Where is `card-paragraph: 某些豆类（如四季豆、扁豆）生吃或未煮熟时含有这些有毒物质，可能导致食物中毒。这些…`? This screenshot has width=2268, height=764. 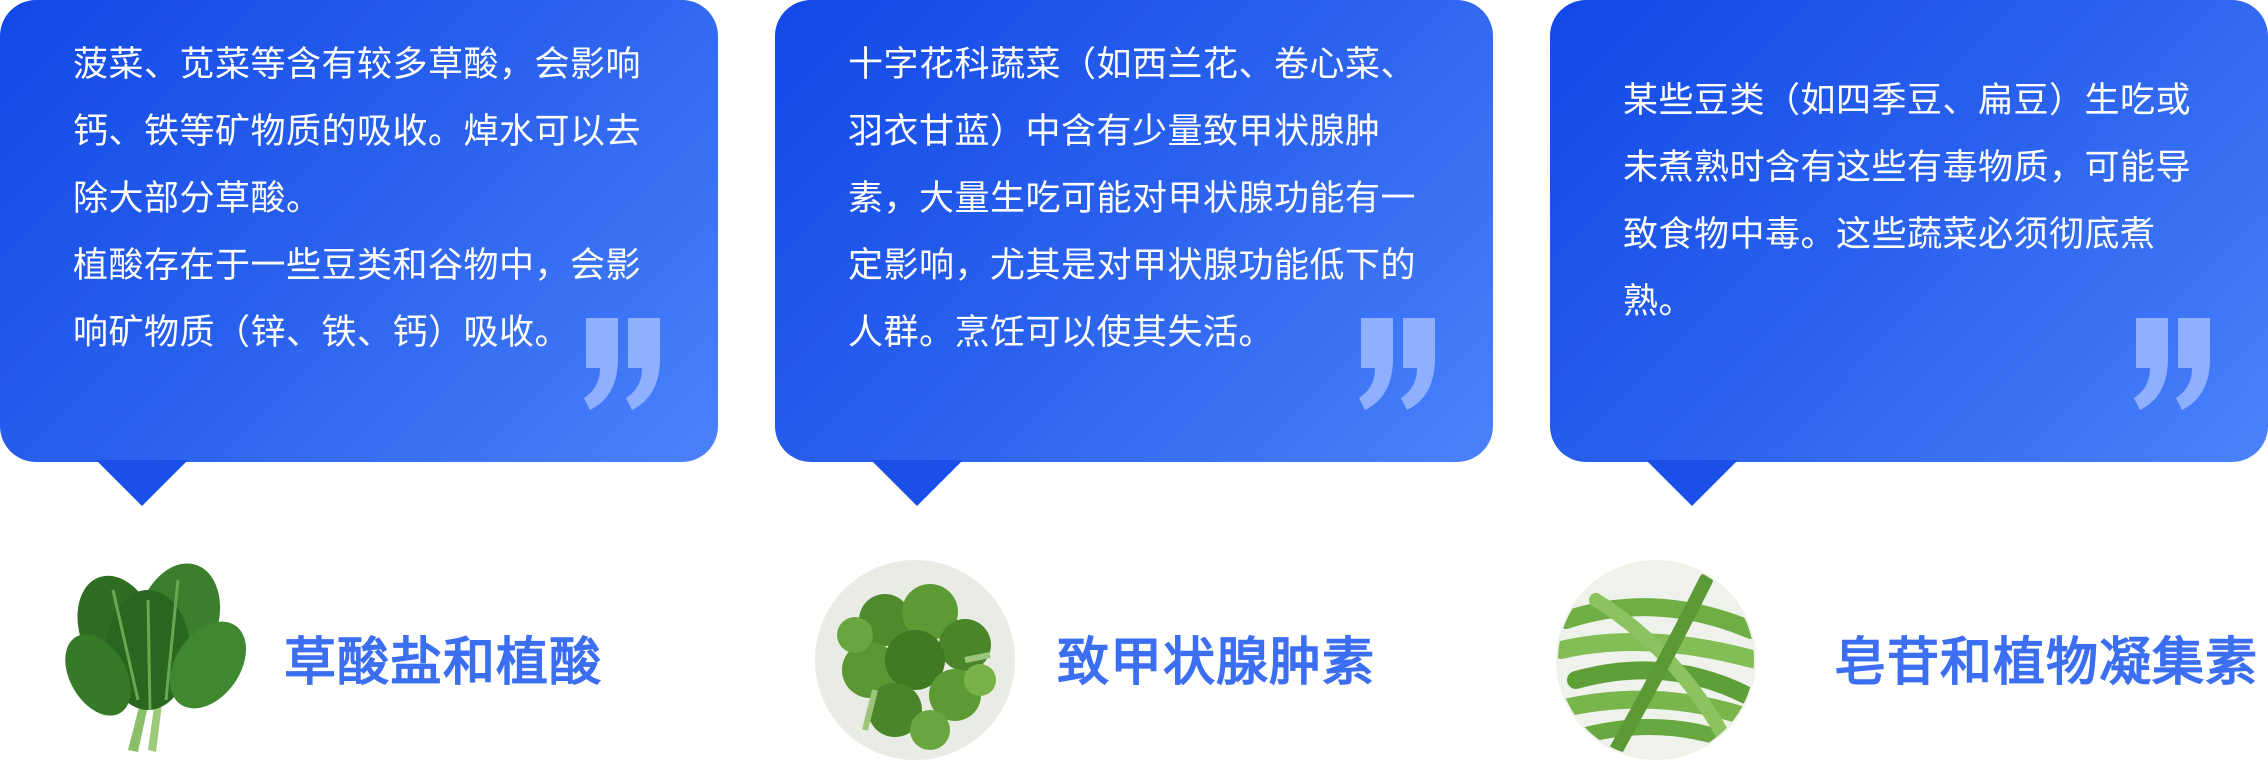
card-paragraph: 某些豆类（如四季豆、扁豆）生吃或未煮熟时含有这些有毒物质，可能导致食物中毒。这些… is located at coordinates (1907, 201).